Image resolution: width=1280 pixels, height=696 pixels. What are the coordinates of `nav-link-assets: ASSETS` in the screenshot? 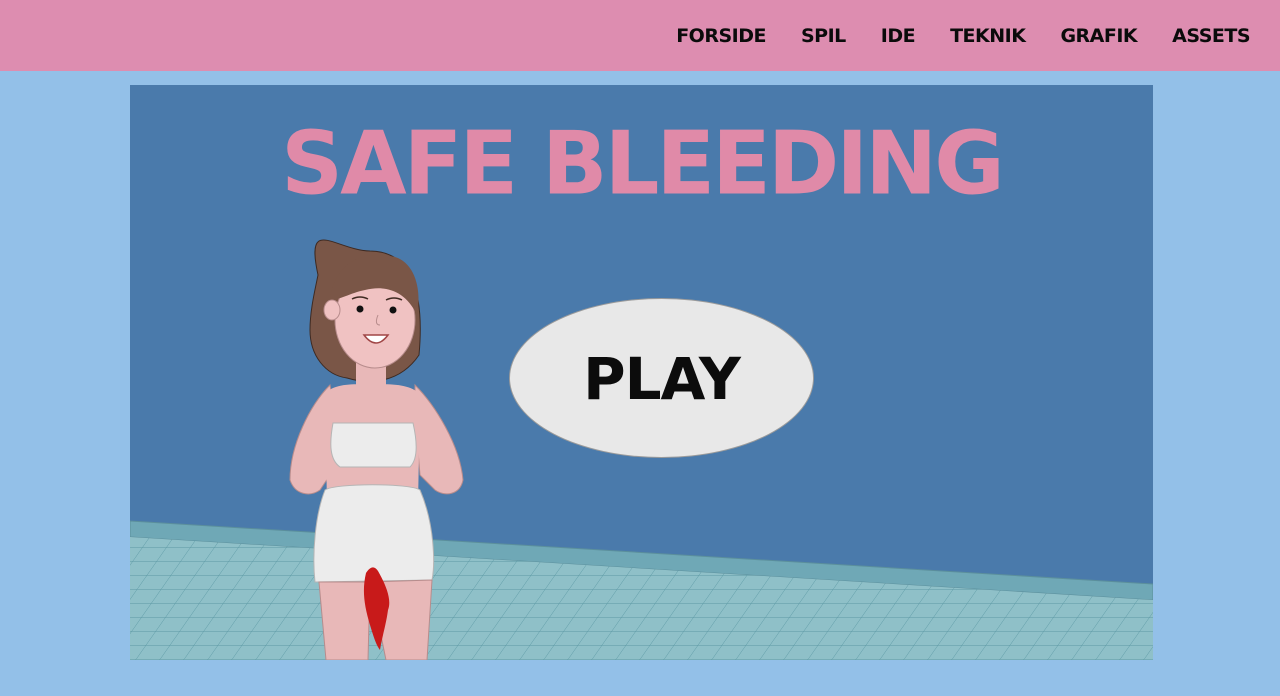 It's located at (1211, 36).